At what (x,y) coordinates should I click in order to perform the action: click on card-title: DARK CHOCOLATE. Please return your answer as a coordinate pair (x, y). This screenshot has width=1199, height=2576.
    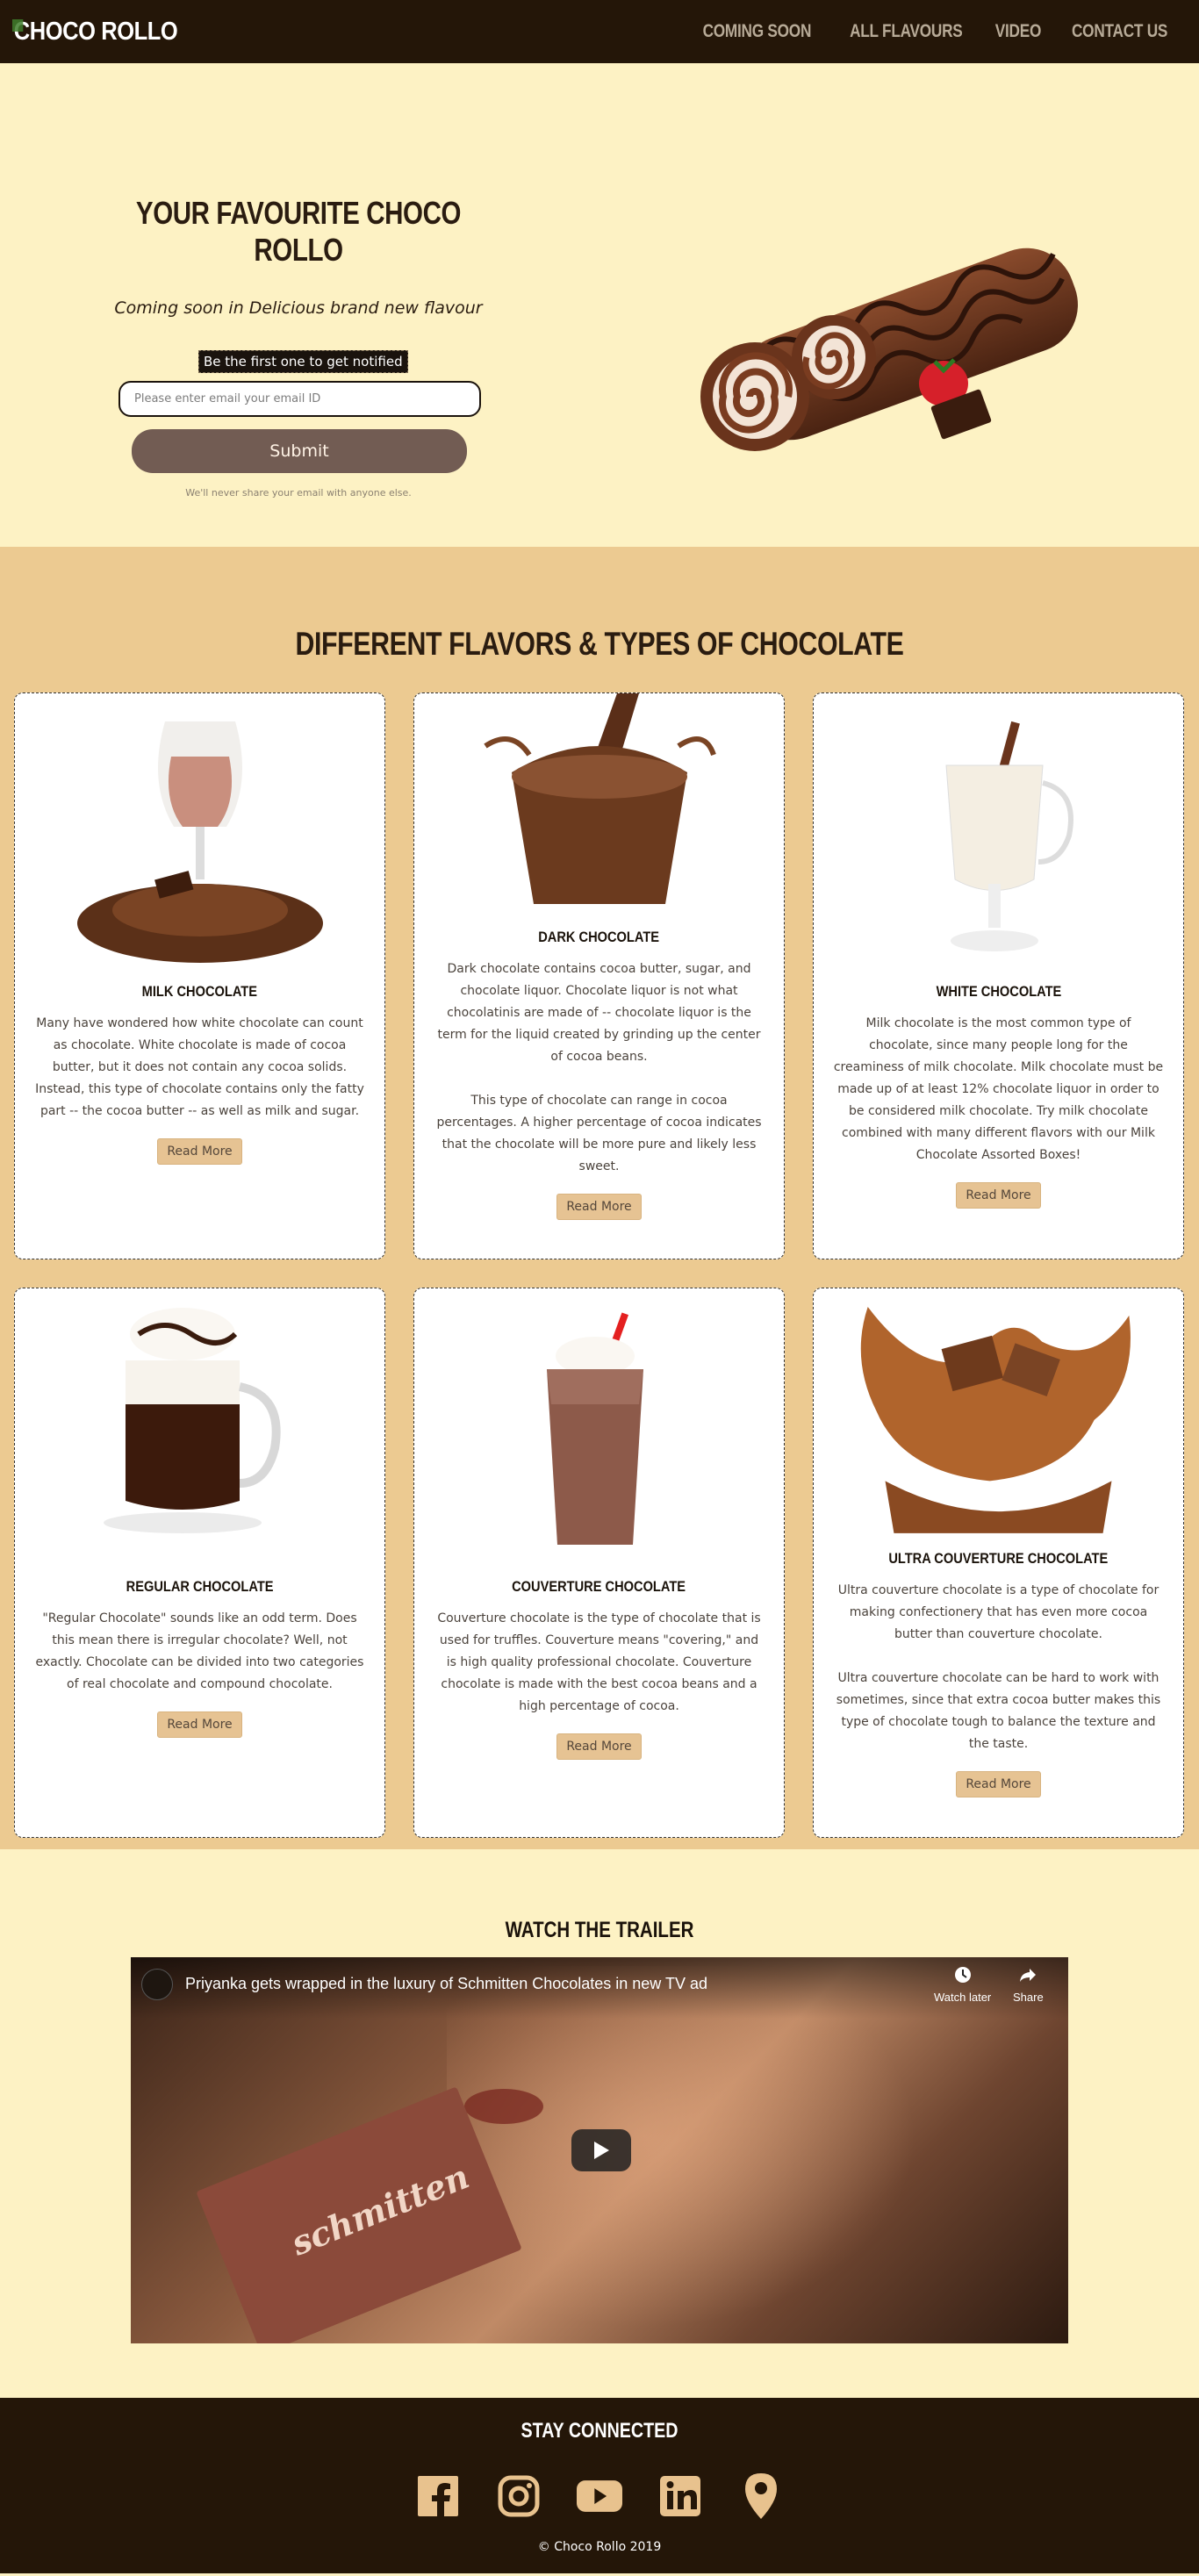
    Looking at the image, I should click on (599, 937).